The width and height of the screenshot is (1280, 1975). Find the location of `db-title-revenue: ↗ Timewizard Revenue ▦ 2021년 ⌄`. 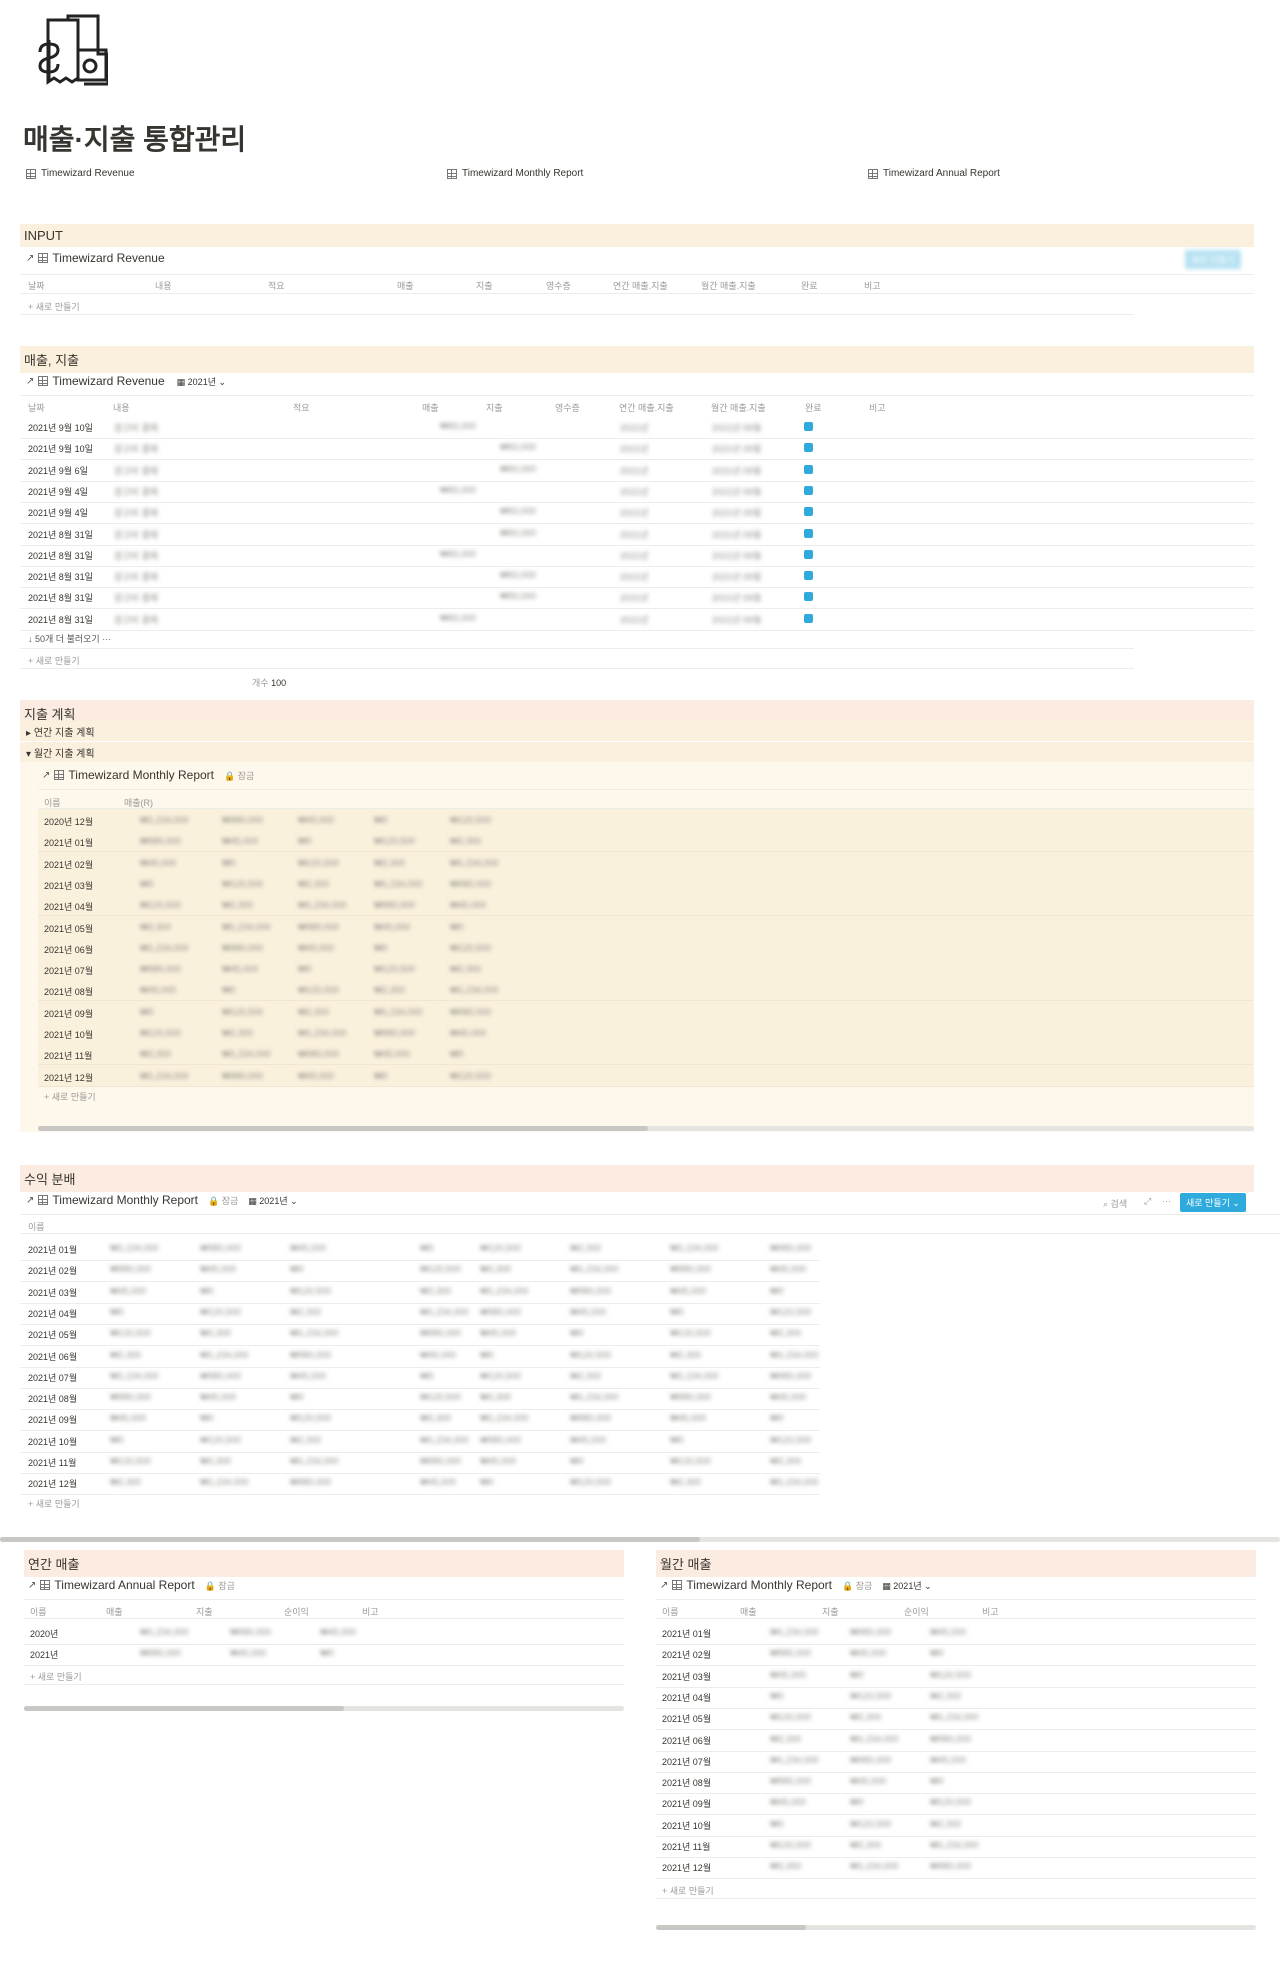

db-title-revenue: ↗ Timewizard Revenue ▦ 2021년 ⌄ is located at coordinates (126, 381).